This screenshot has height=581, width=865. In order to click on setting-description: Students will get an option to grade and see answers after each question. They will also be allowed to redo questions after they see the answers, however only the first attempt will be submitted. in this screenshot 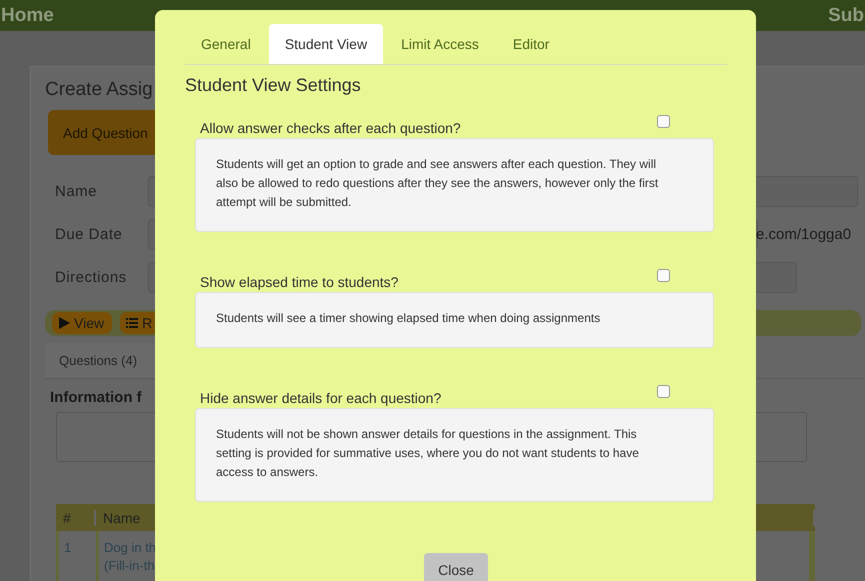, I will do `click(454, 185)`.